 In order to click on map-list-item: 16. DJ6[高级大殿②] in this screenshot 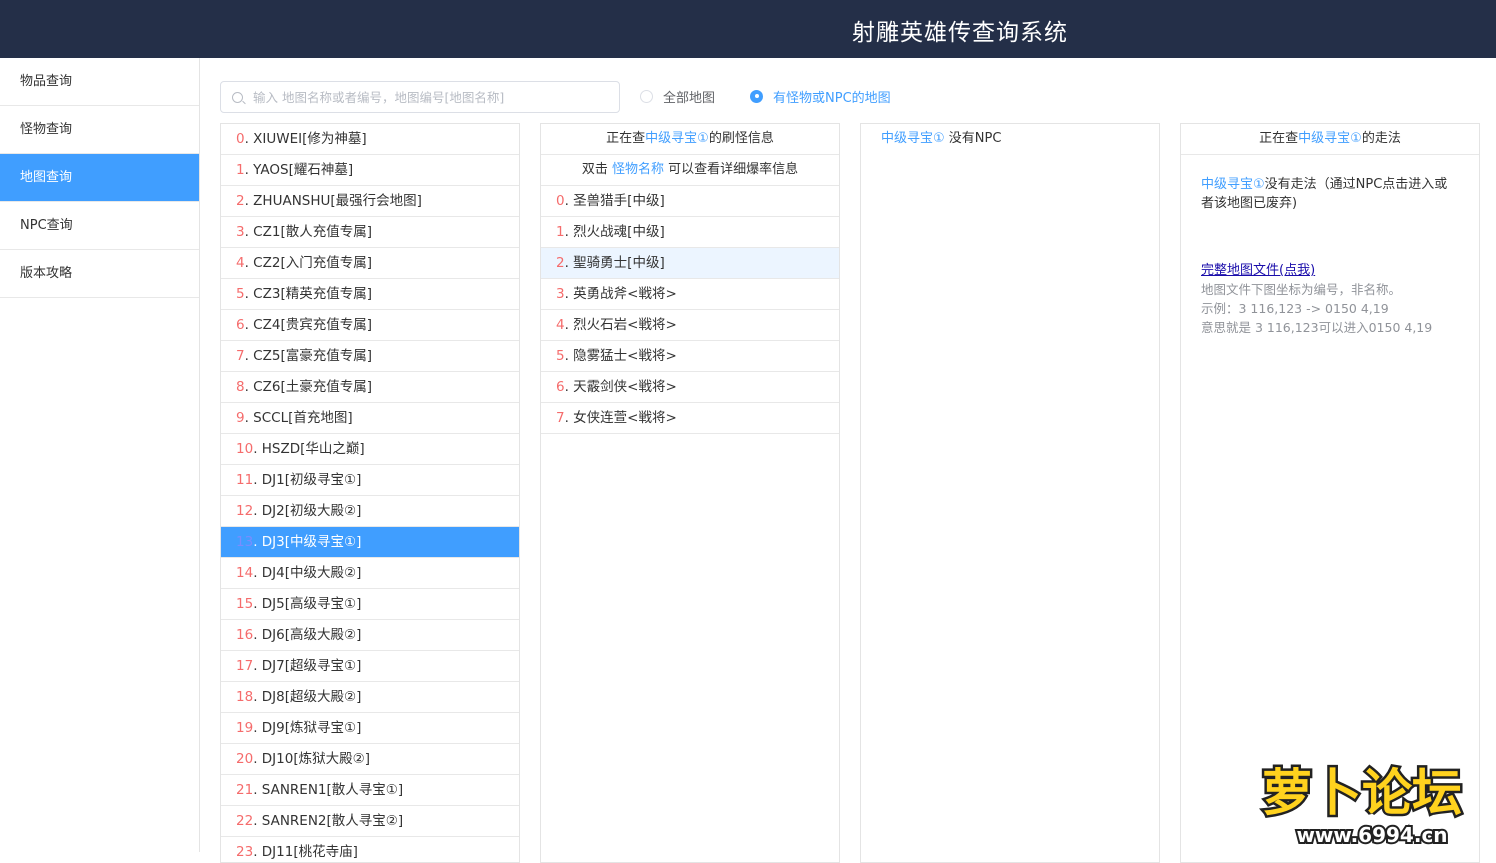, I will do `click(370, 635)`.